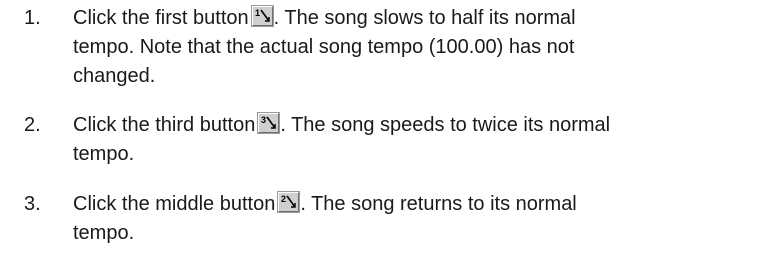 This screenshot has width=775, height=263. What do you see at coordinates (289, 202) in the screenshot?
I see `tempo-normal-icon: 2` at bounding box center [289, 202].